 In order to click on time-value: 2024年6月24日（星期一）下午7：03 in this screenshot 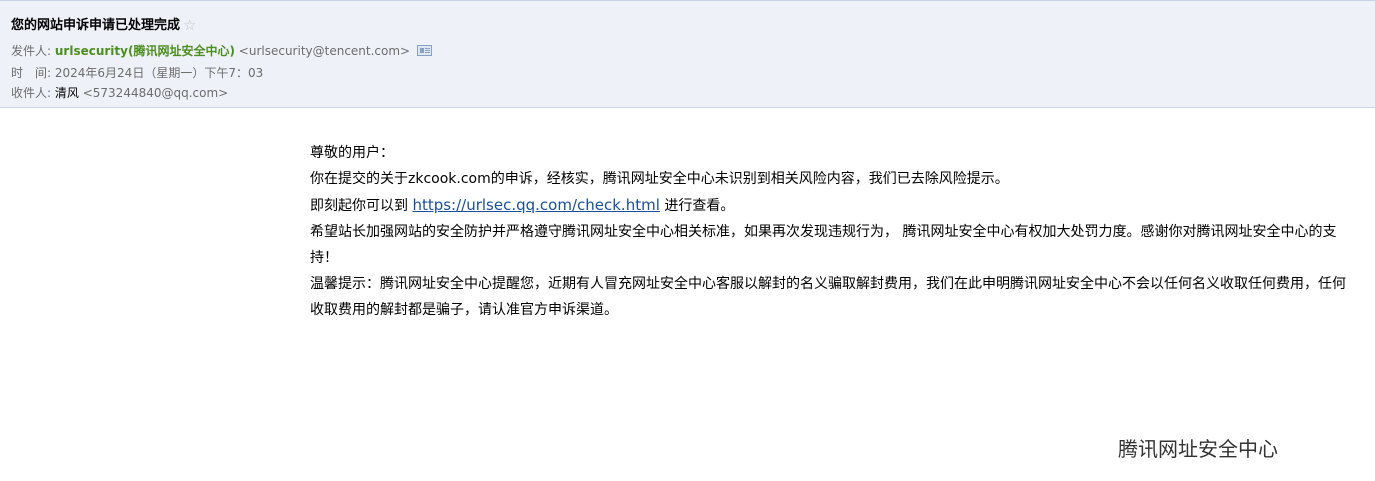, I will do `click(159, 73)`.